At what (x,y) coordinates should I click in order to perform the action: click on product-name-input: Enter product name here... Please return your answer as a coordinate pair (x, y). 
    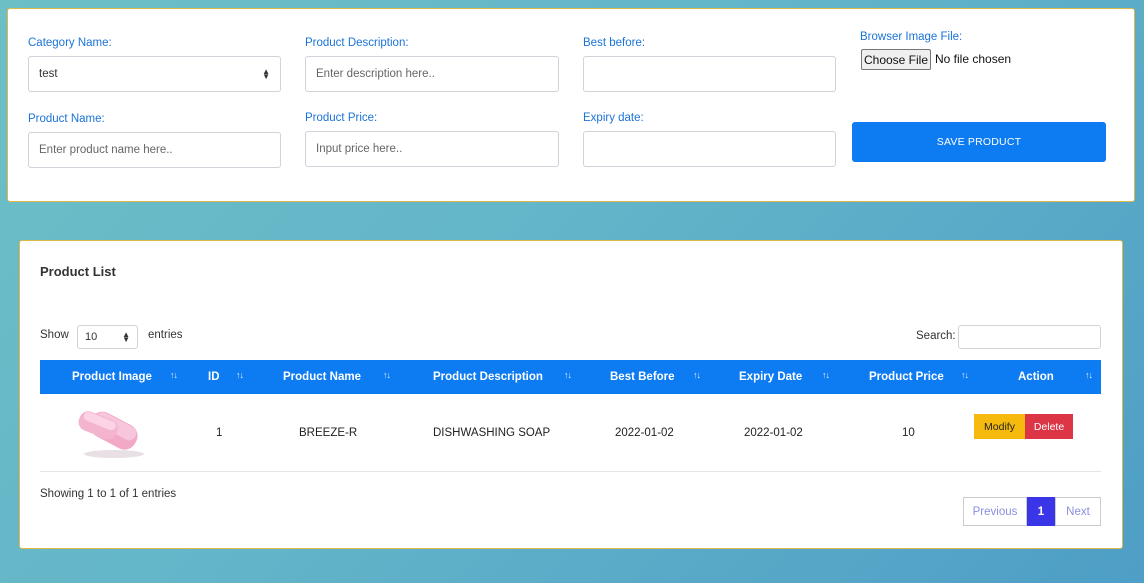
    Looking at the image, I should click on (154, 150).